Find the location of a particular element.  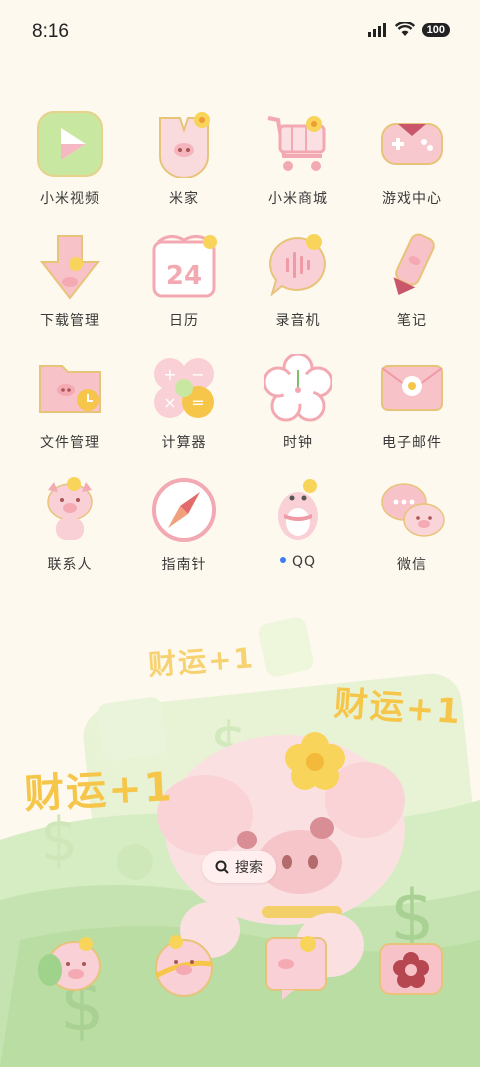

app-calculator: + − × = 计算器 is located at coordinates (184, 409).